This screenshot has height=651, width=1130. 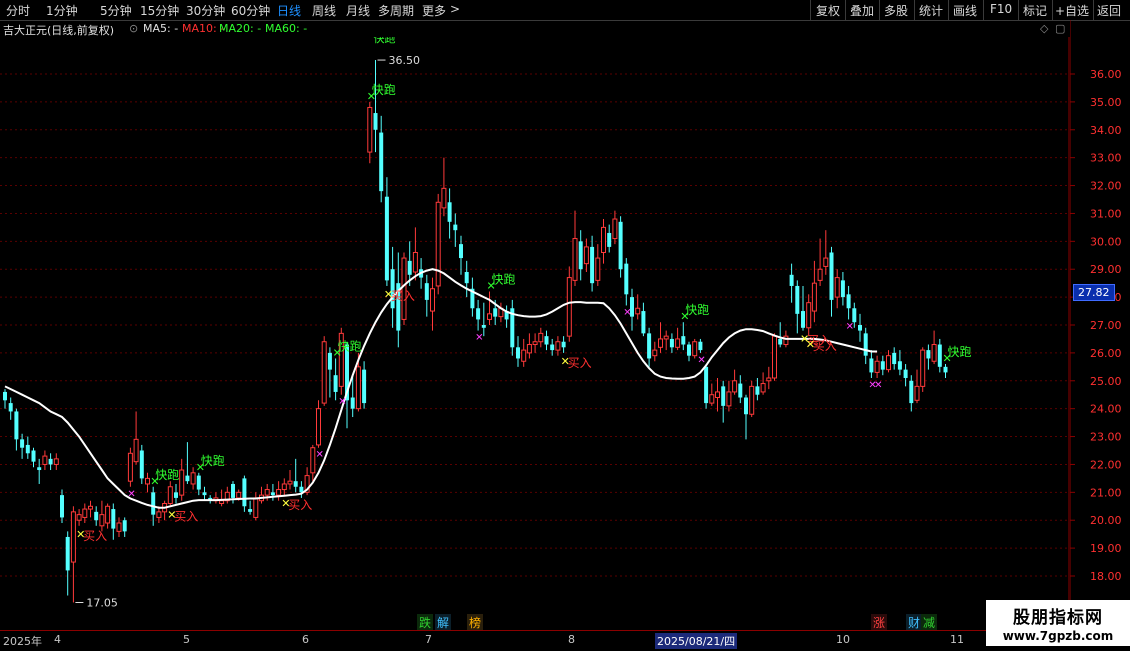 What do you see at coordinates (443, 622) in the screenshot?
I see `event-marker-unlock: 解` at bounding box center [443, 622].